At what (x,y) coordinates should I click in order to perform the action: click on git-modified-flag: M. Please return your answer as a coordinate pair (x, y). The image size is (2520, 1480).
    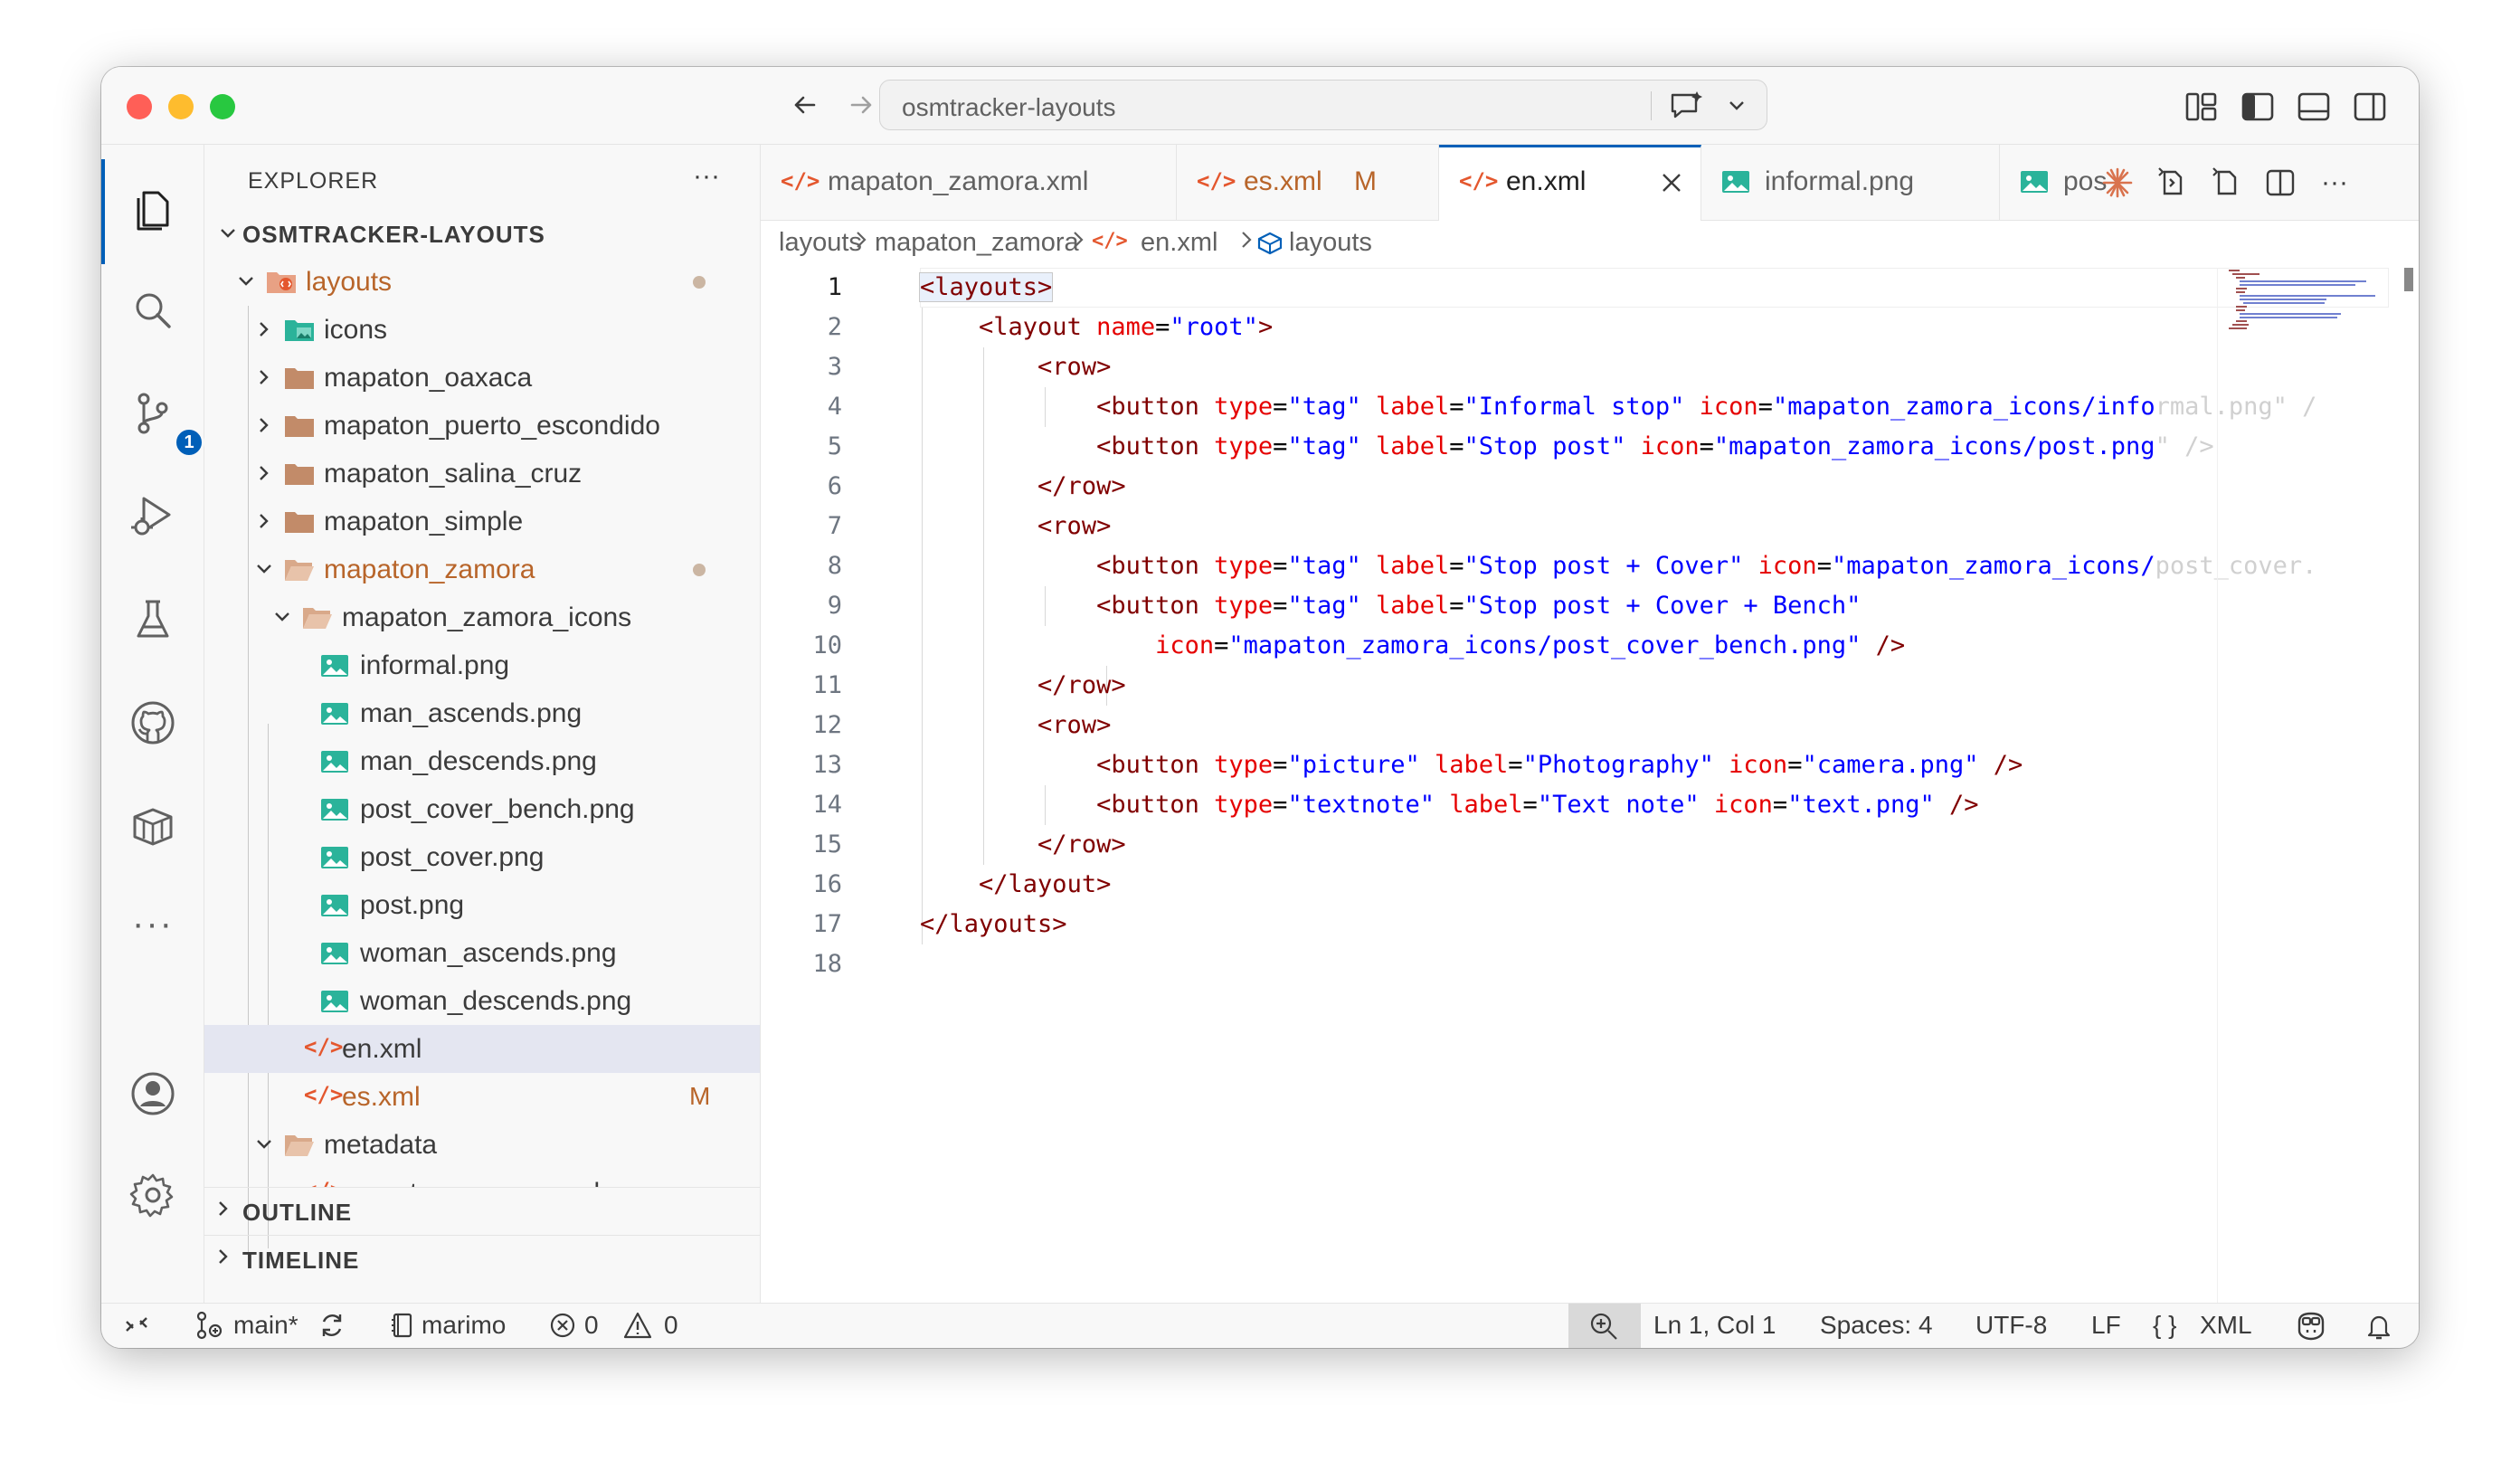
    Looking at the image, I should click on (700, 1096).